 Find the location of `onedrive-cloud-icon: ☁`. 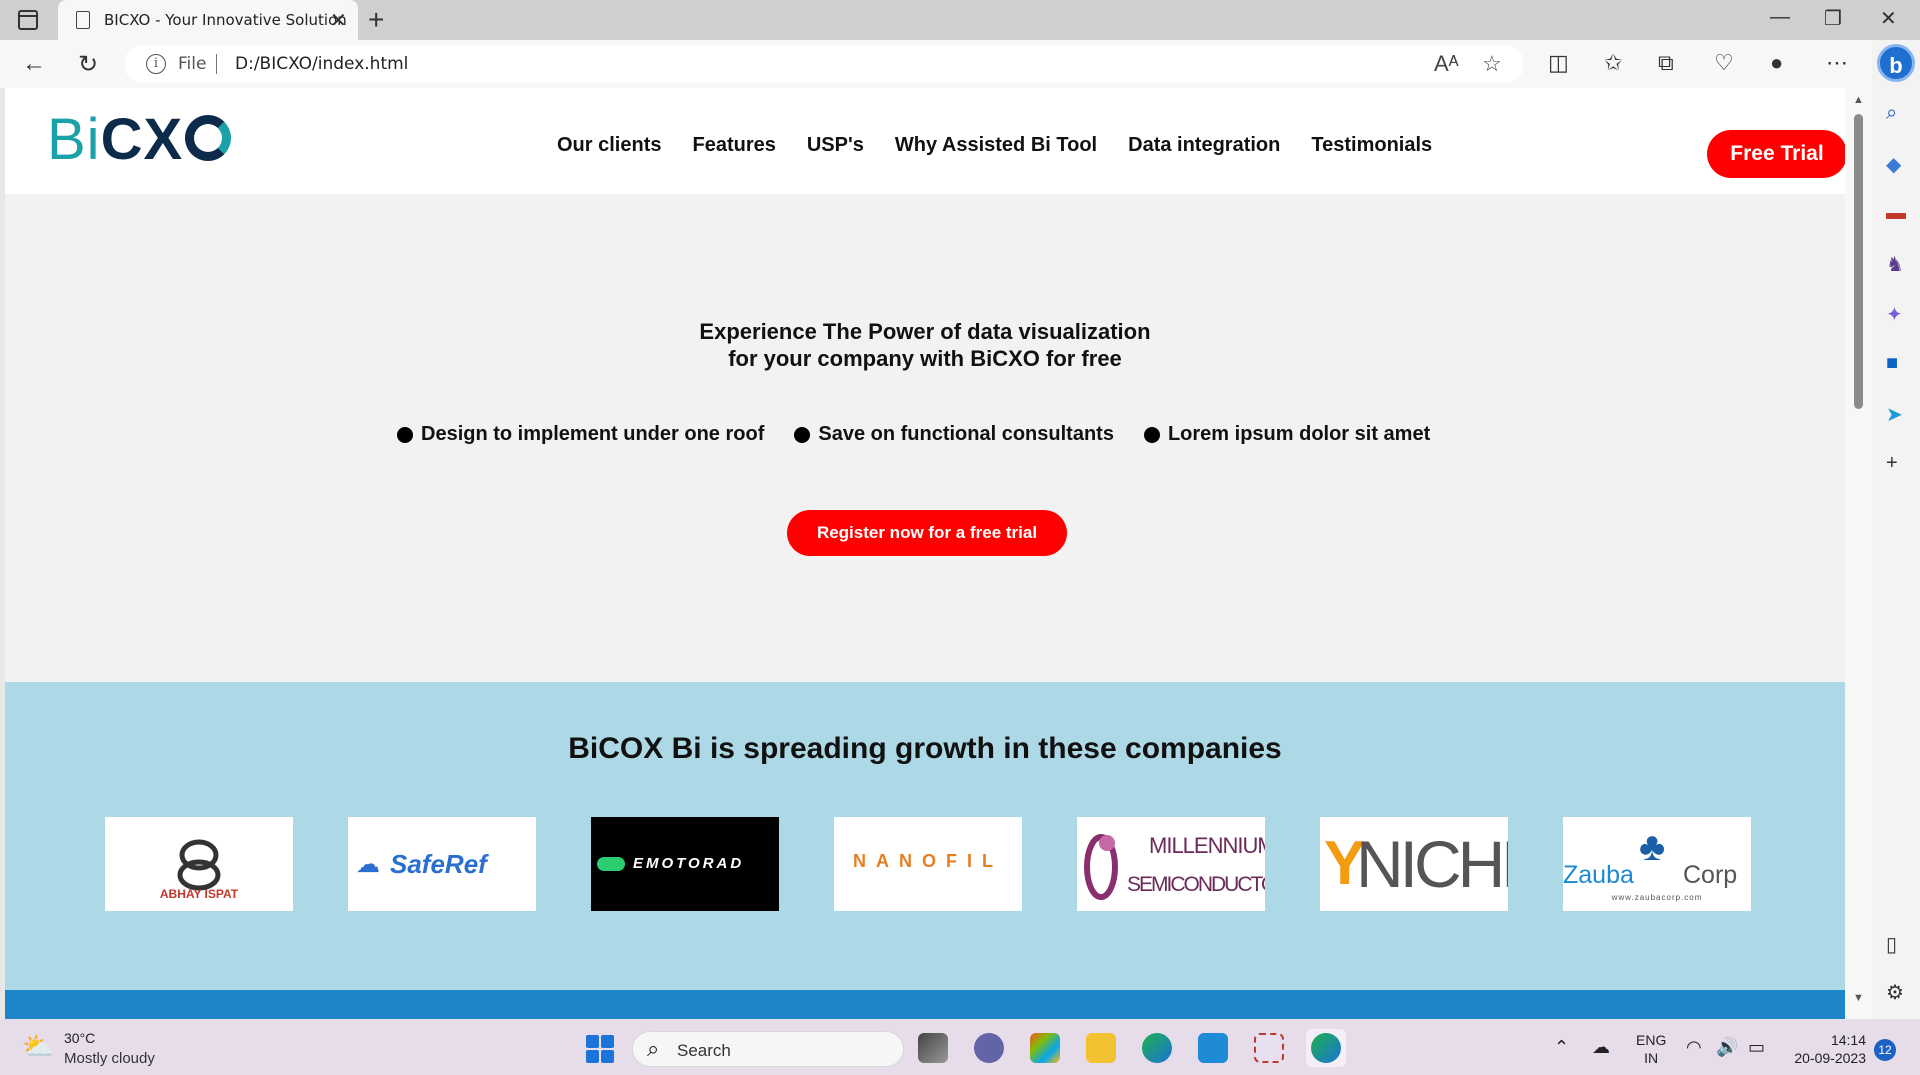

onedrive-cloud-icon: ☁ is located at coordinates (1601, 1047).